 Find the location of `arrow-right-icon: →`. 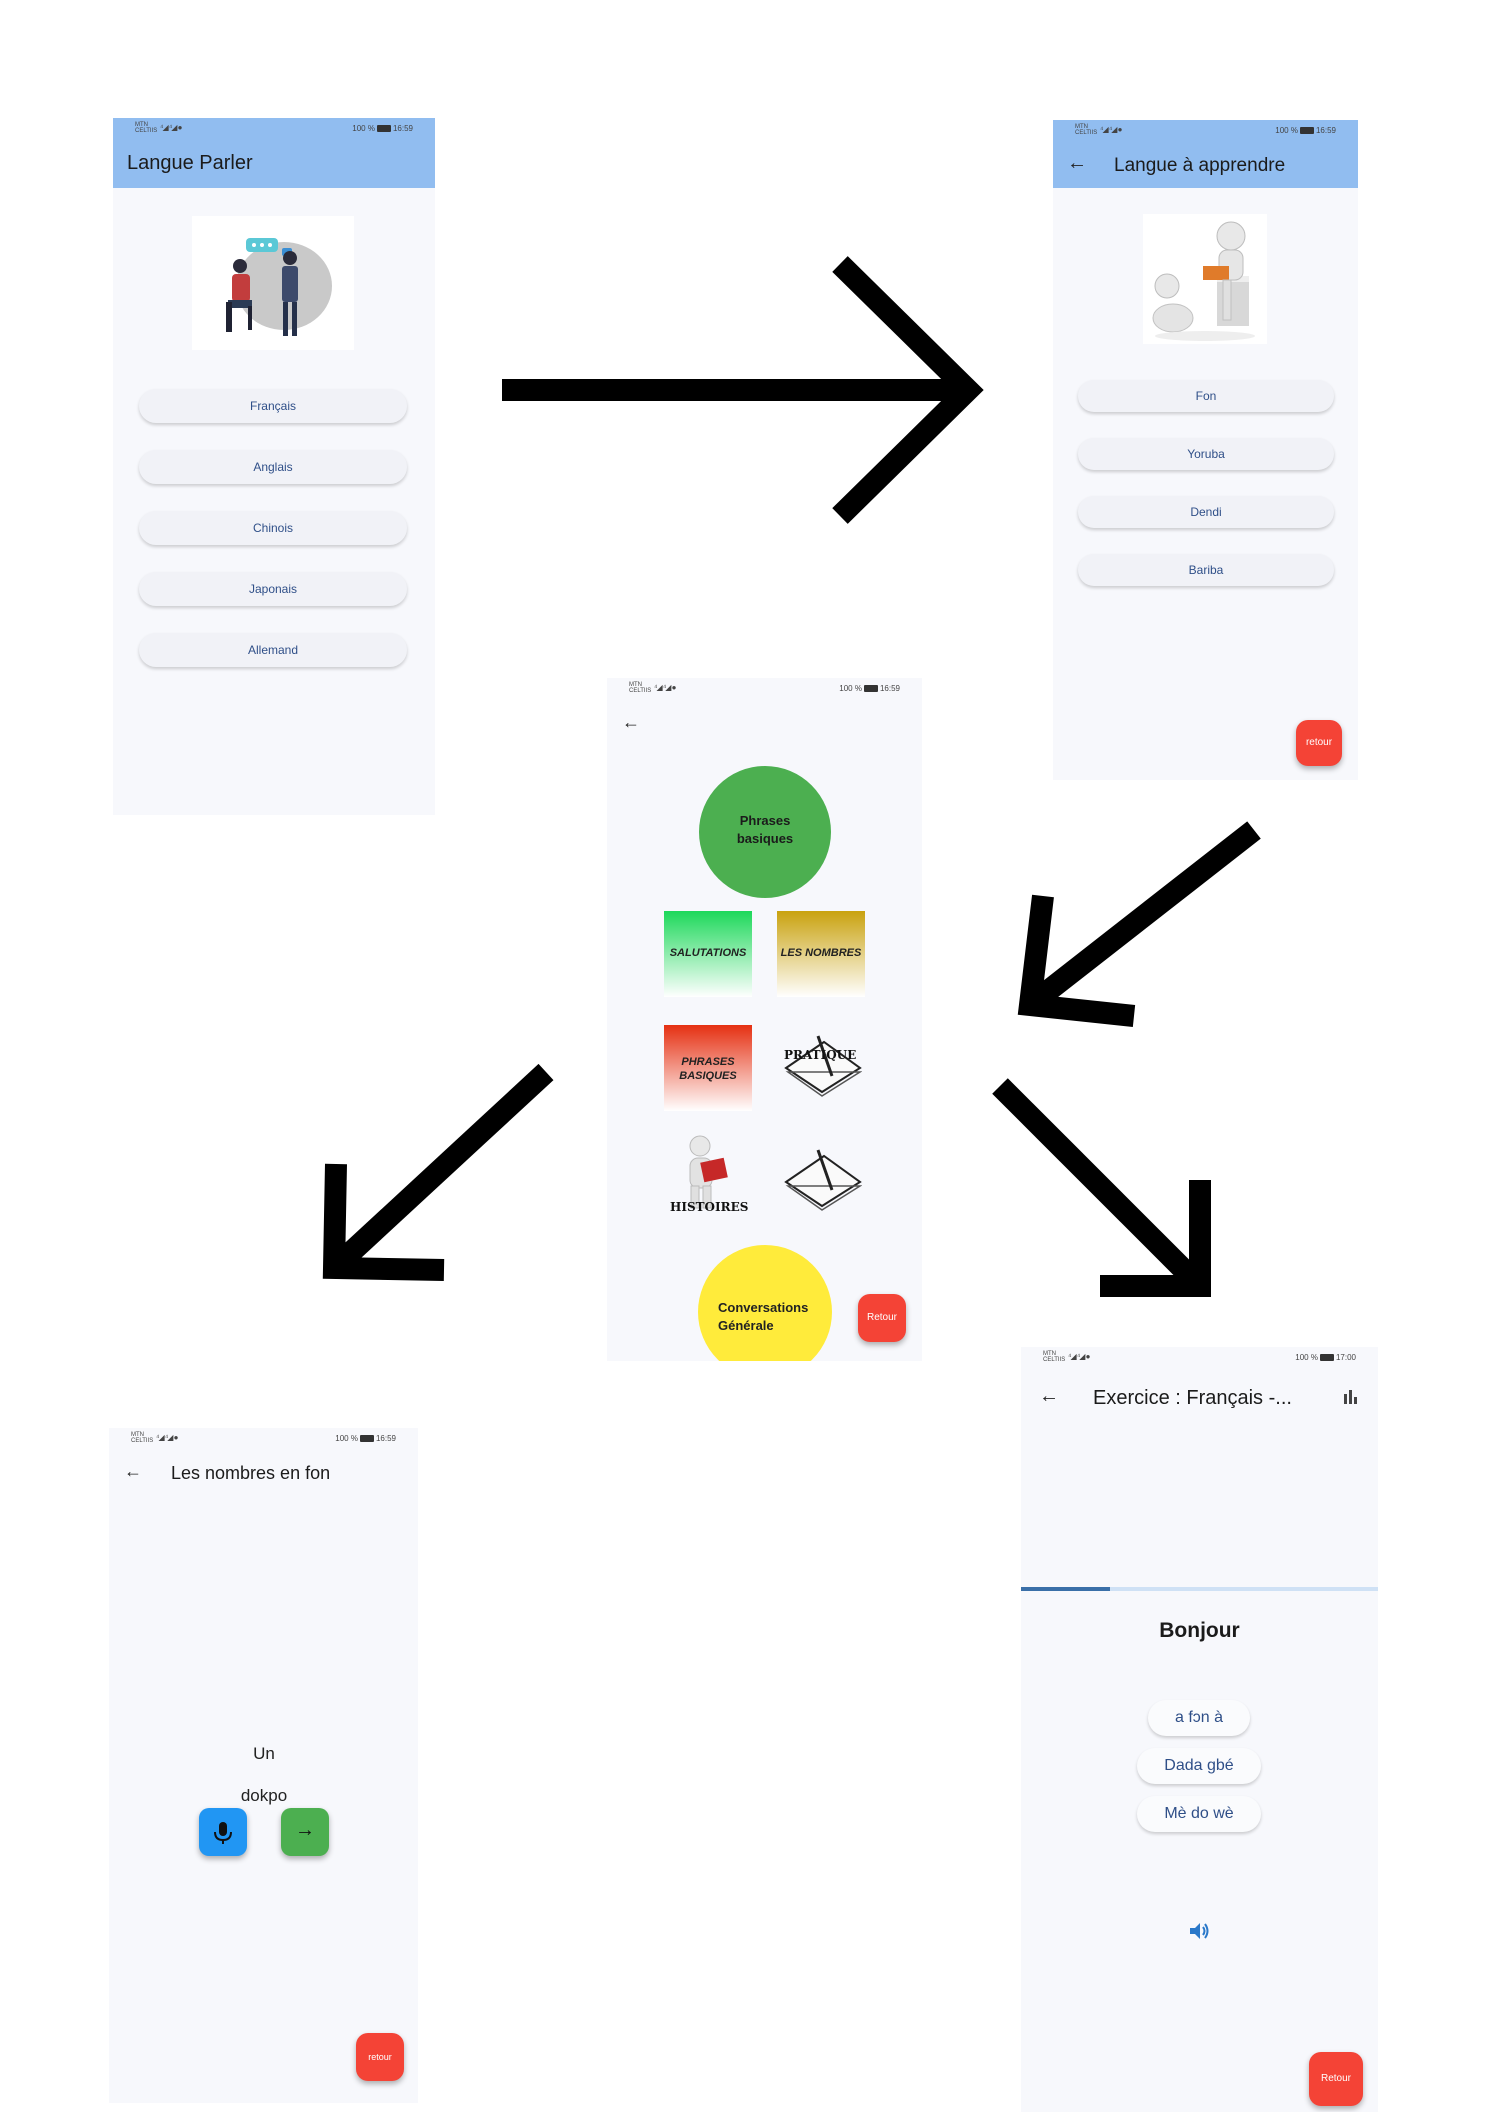

arrow-right-icon: → is located at coordinates (305, 1830).